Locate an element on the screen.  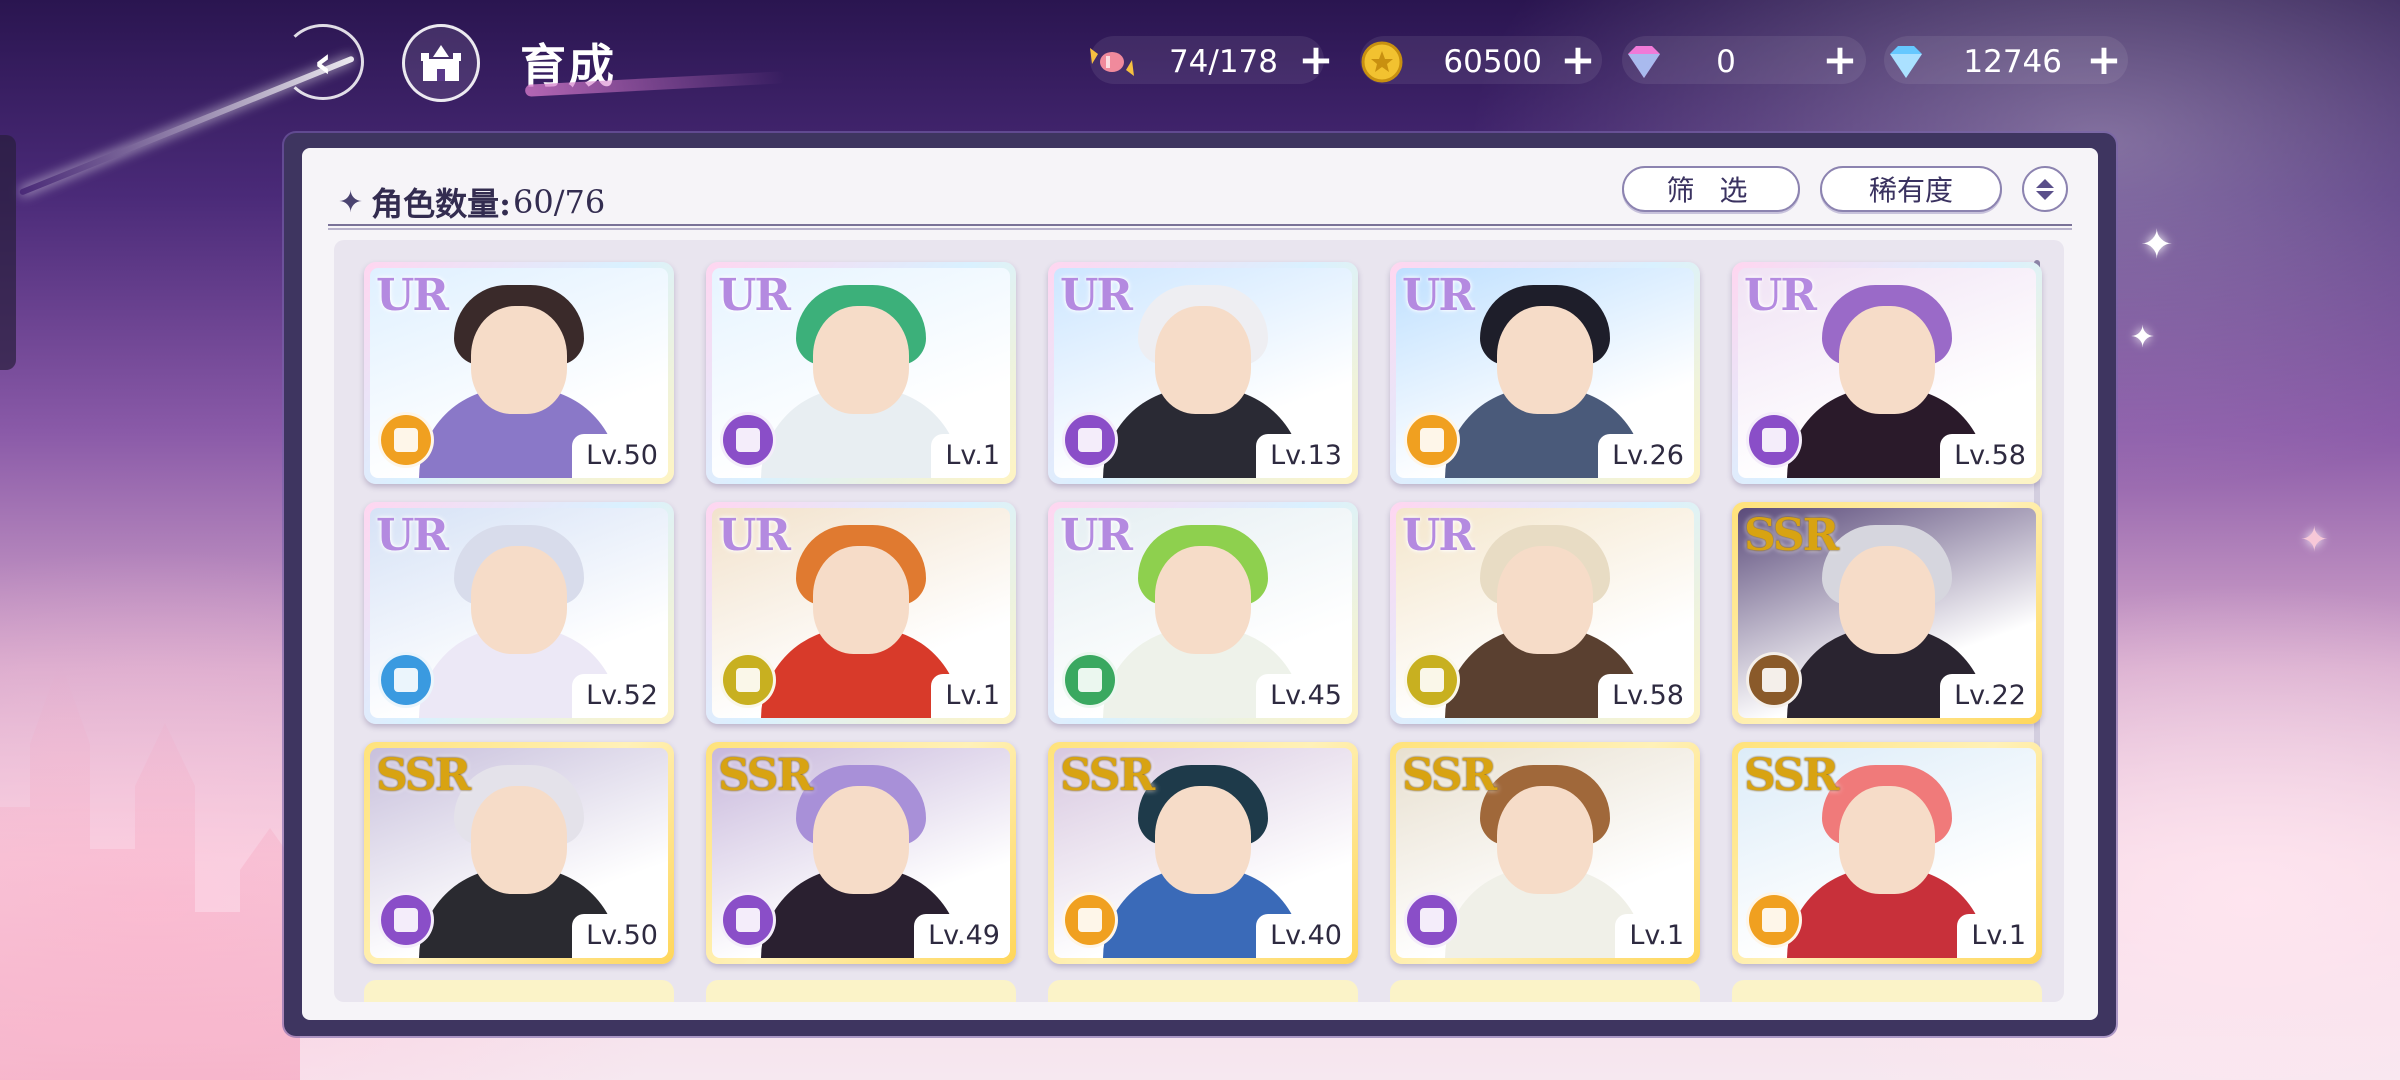
filter-button: 筛 选 is located at coordinates (1711, 189).